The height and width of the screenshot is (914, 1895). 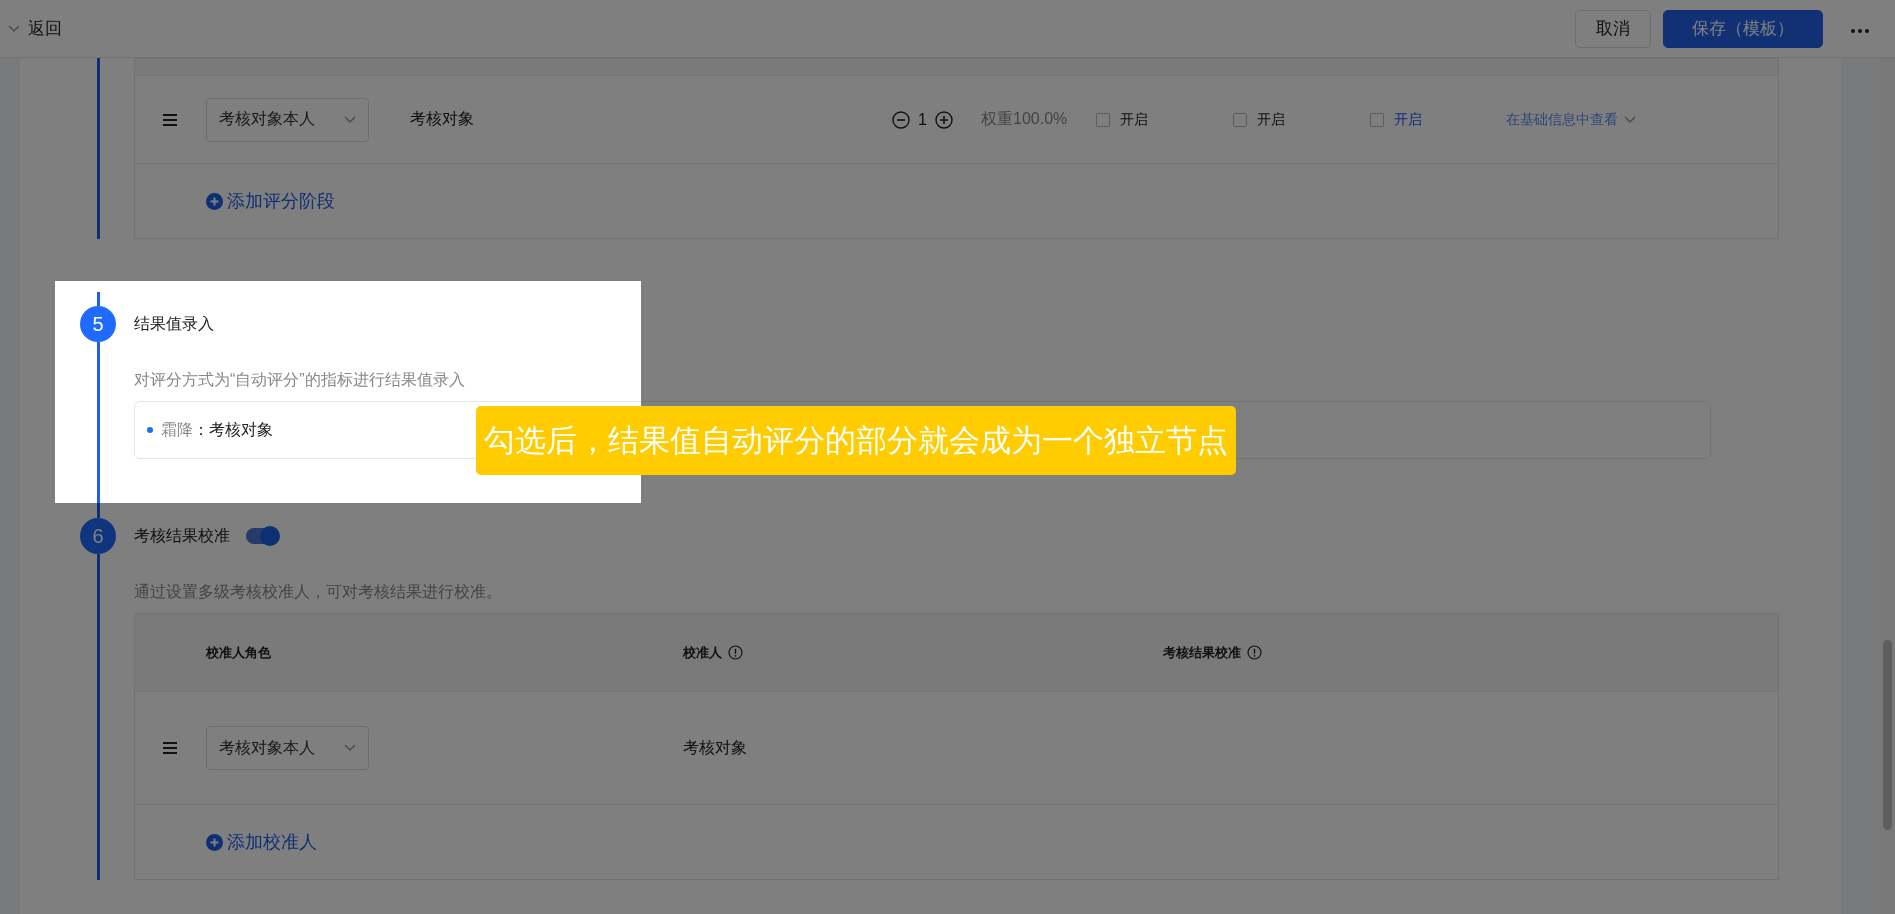 I want to click on column-header: 考核结果校准, so click(x=1202, y=652).